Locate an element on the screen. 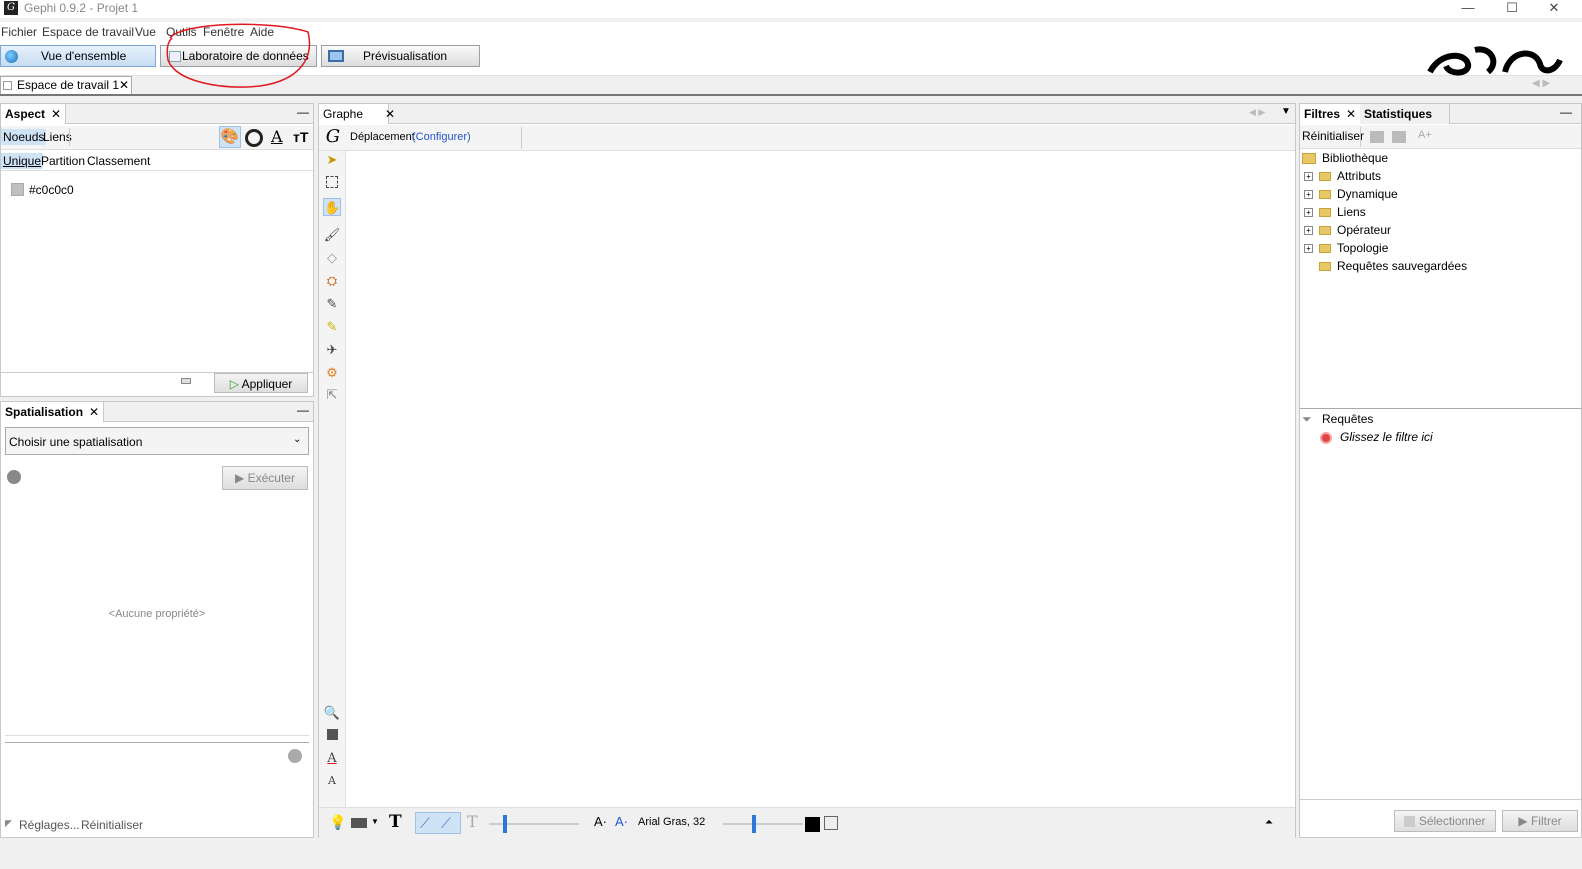 The image size is (1582, 869). layout-close-icon: ✕ is located at coordinates (94, 412).